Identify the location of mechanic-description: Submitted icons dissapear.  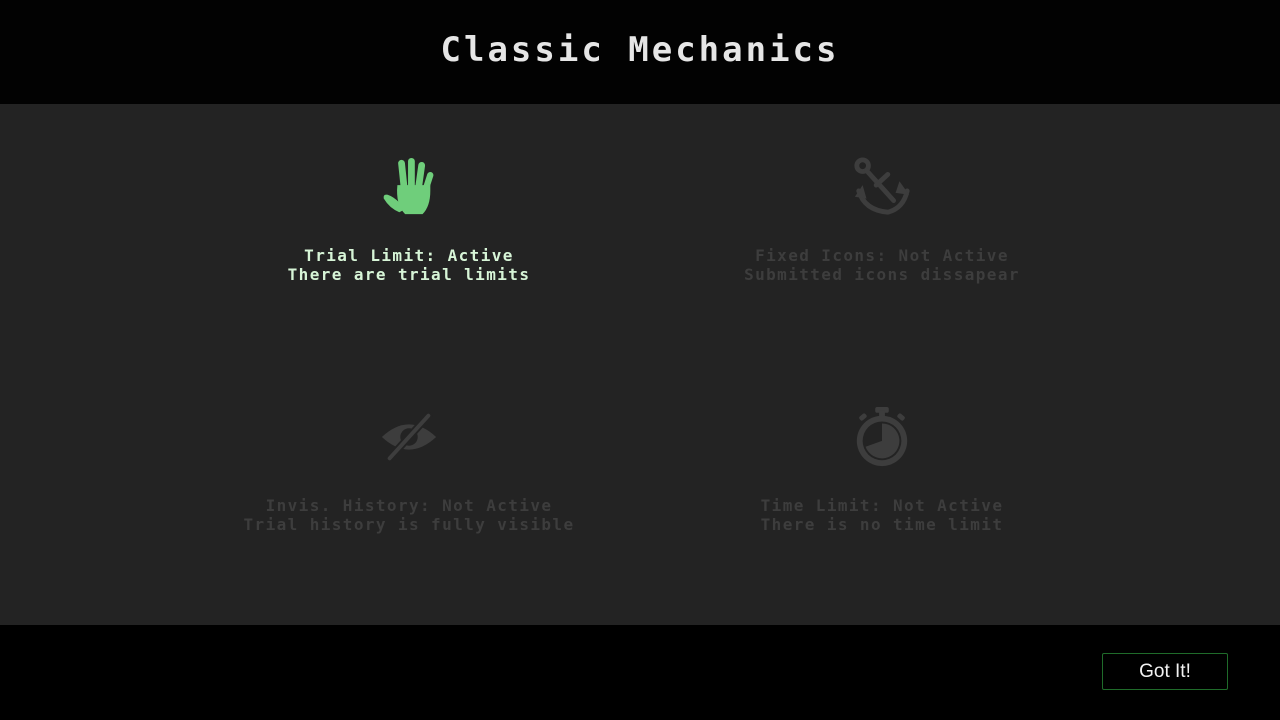
(882, 274).